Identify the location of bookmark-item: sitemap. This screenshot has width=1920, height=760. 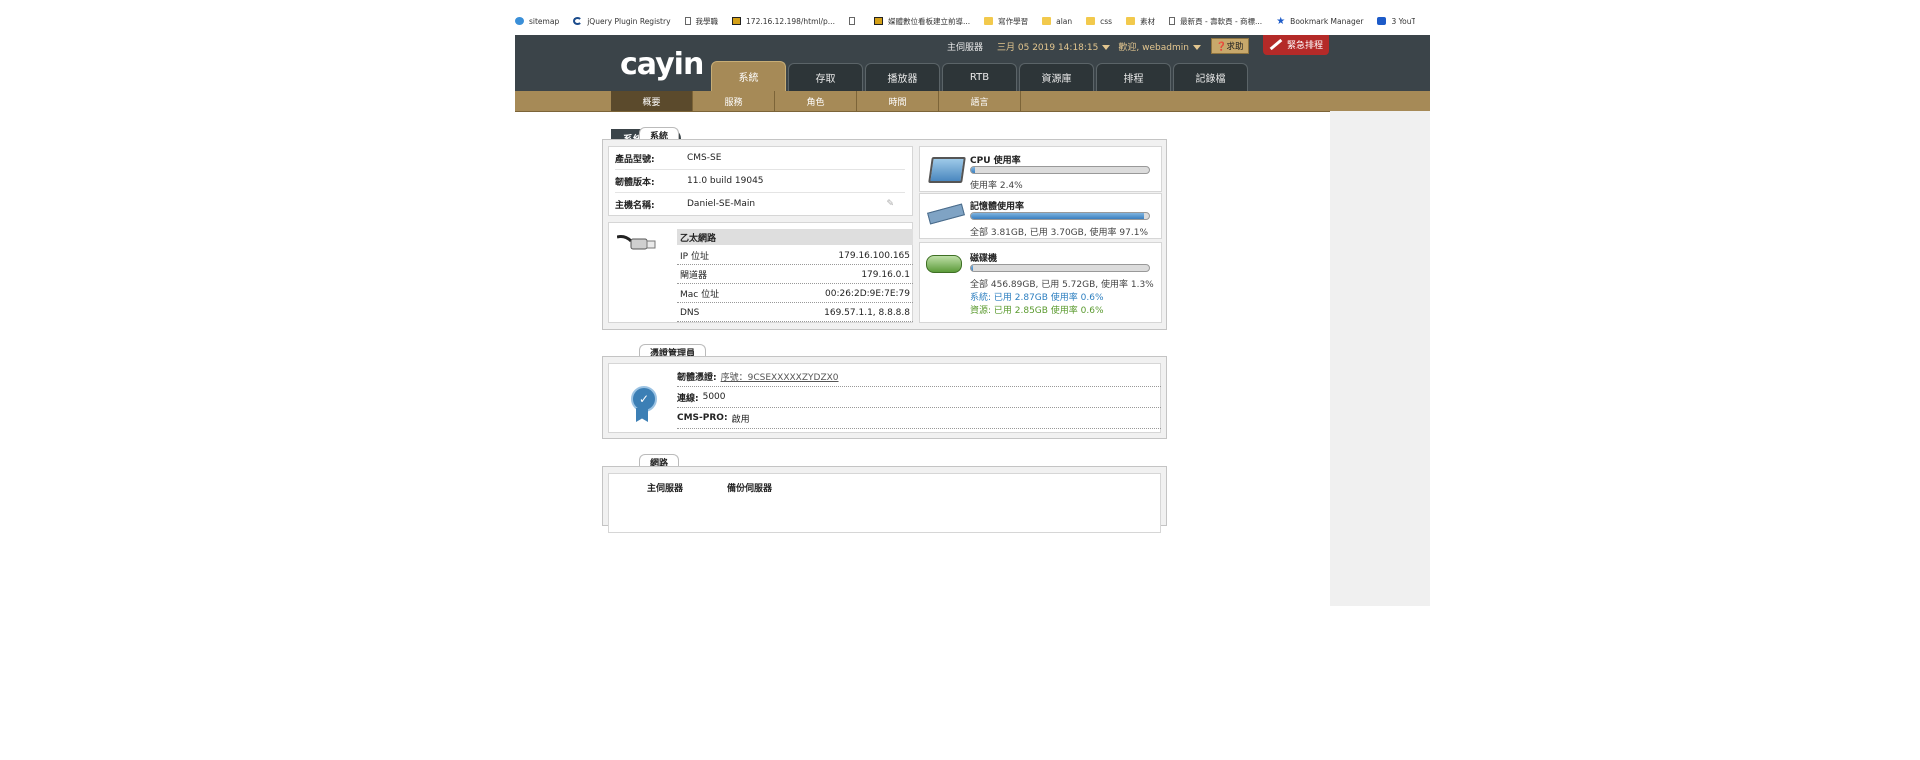
(537, 21).